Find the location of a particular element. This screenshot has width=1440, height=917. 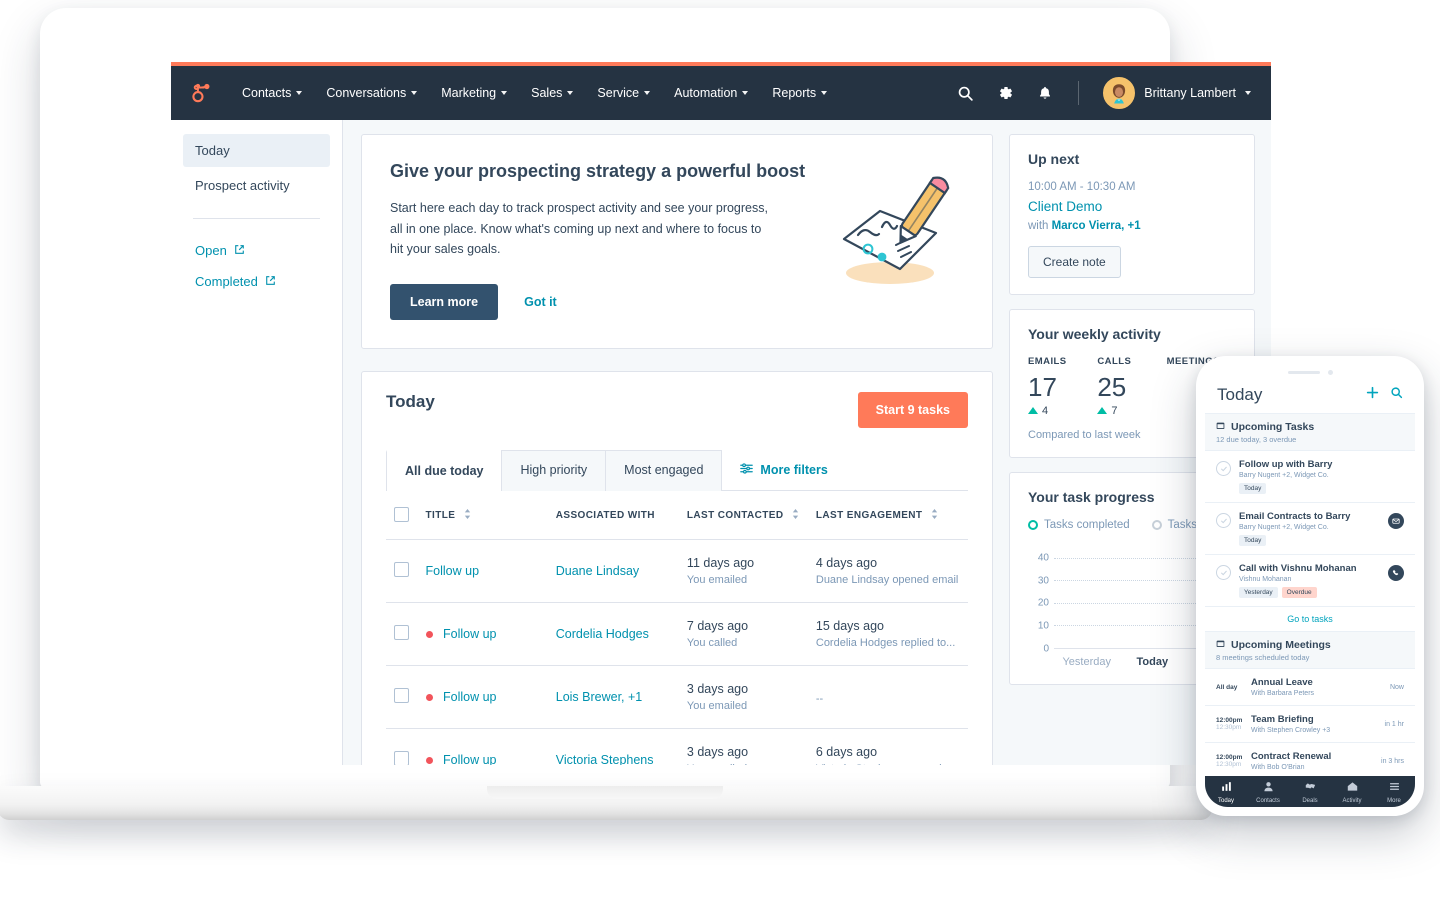

section-title-label: Upcoming Meetings is located at coordinates (1281, 645).